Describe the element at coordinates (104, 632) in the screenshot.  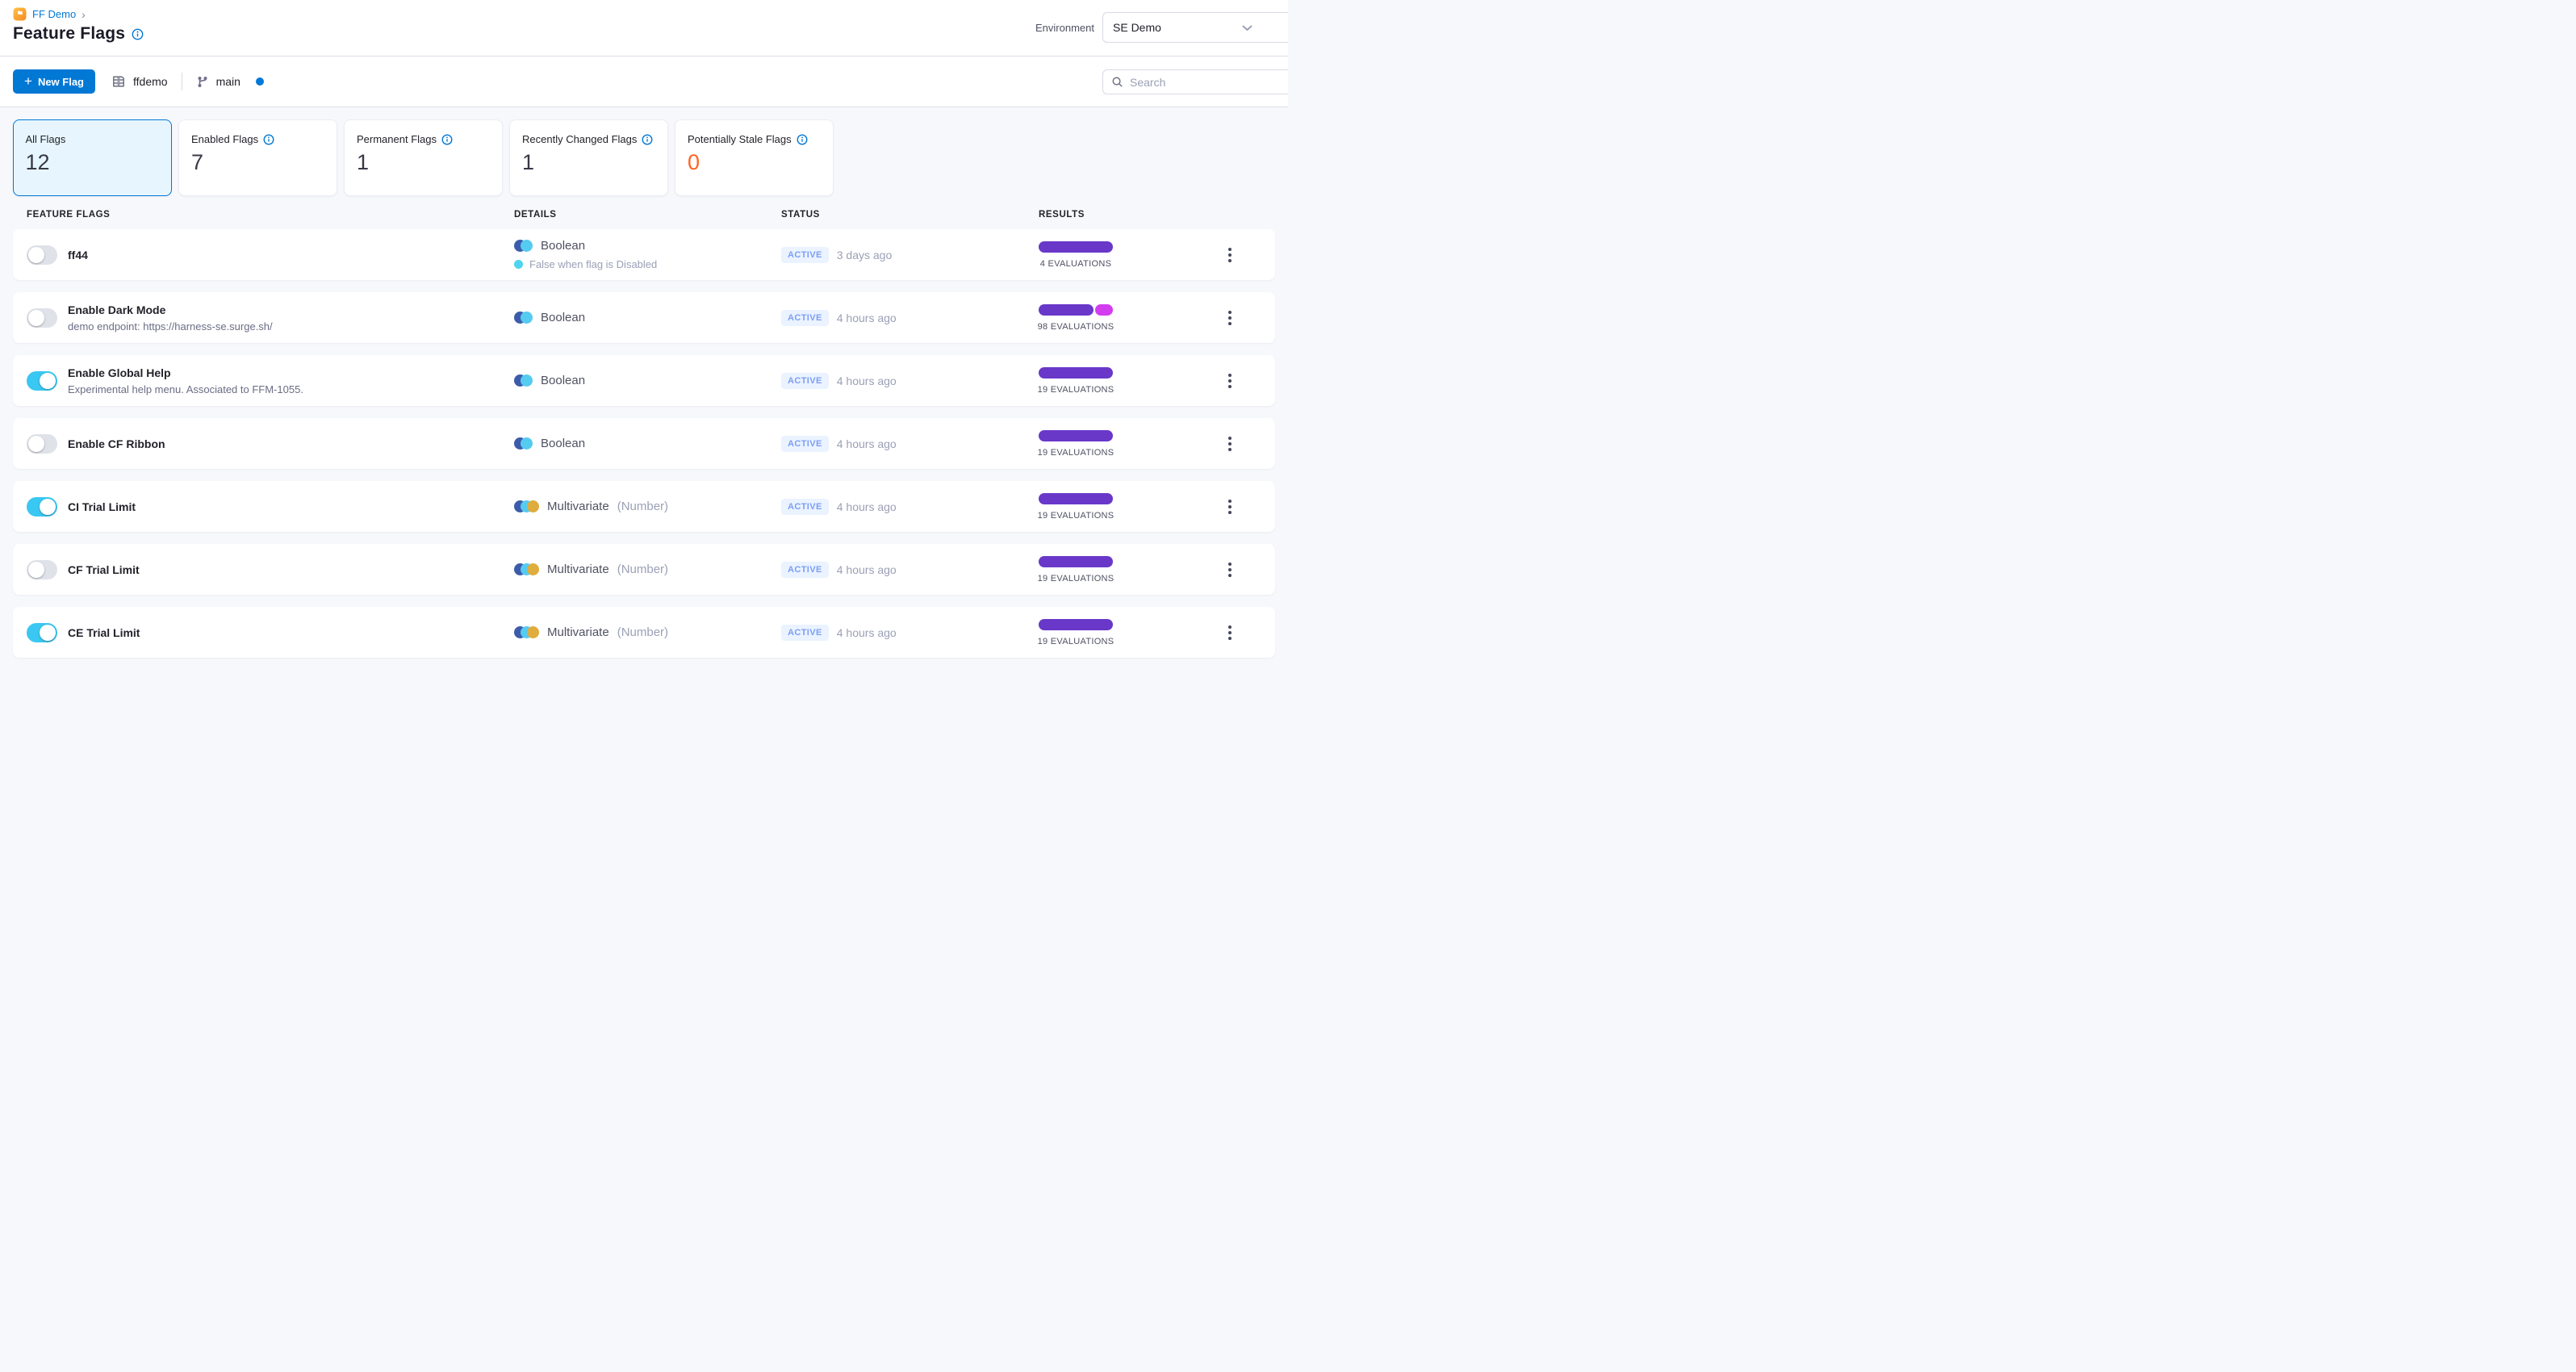
I see `flag-name: CE Trial Limit` at that location.